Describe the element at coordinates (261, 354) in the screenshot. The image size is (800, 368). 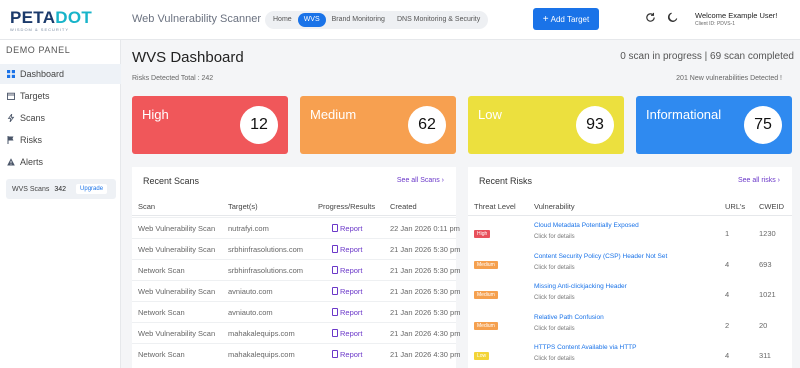
I see `scan-target: mahakalequips.com` at that location.